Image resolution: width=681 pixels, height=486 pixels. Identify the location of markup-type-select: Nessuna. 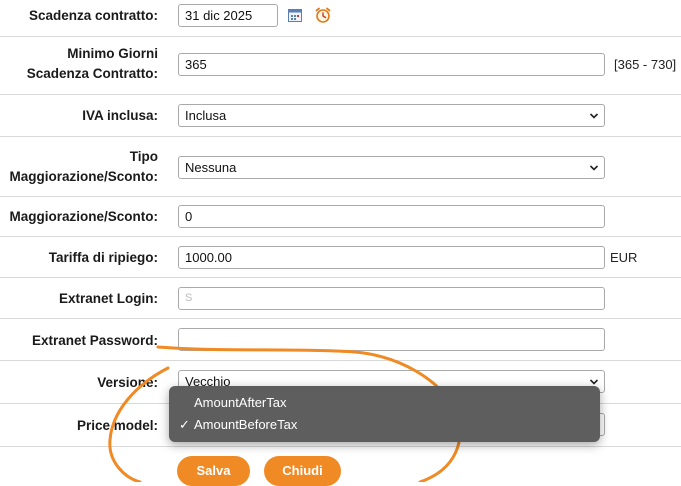
(391, 167).